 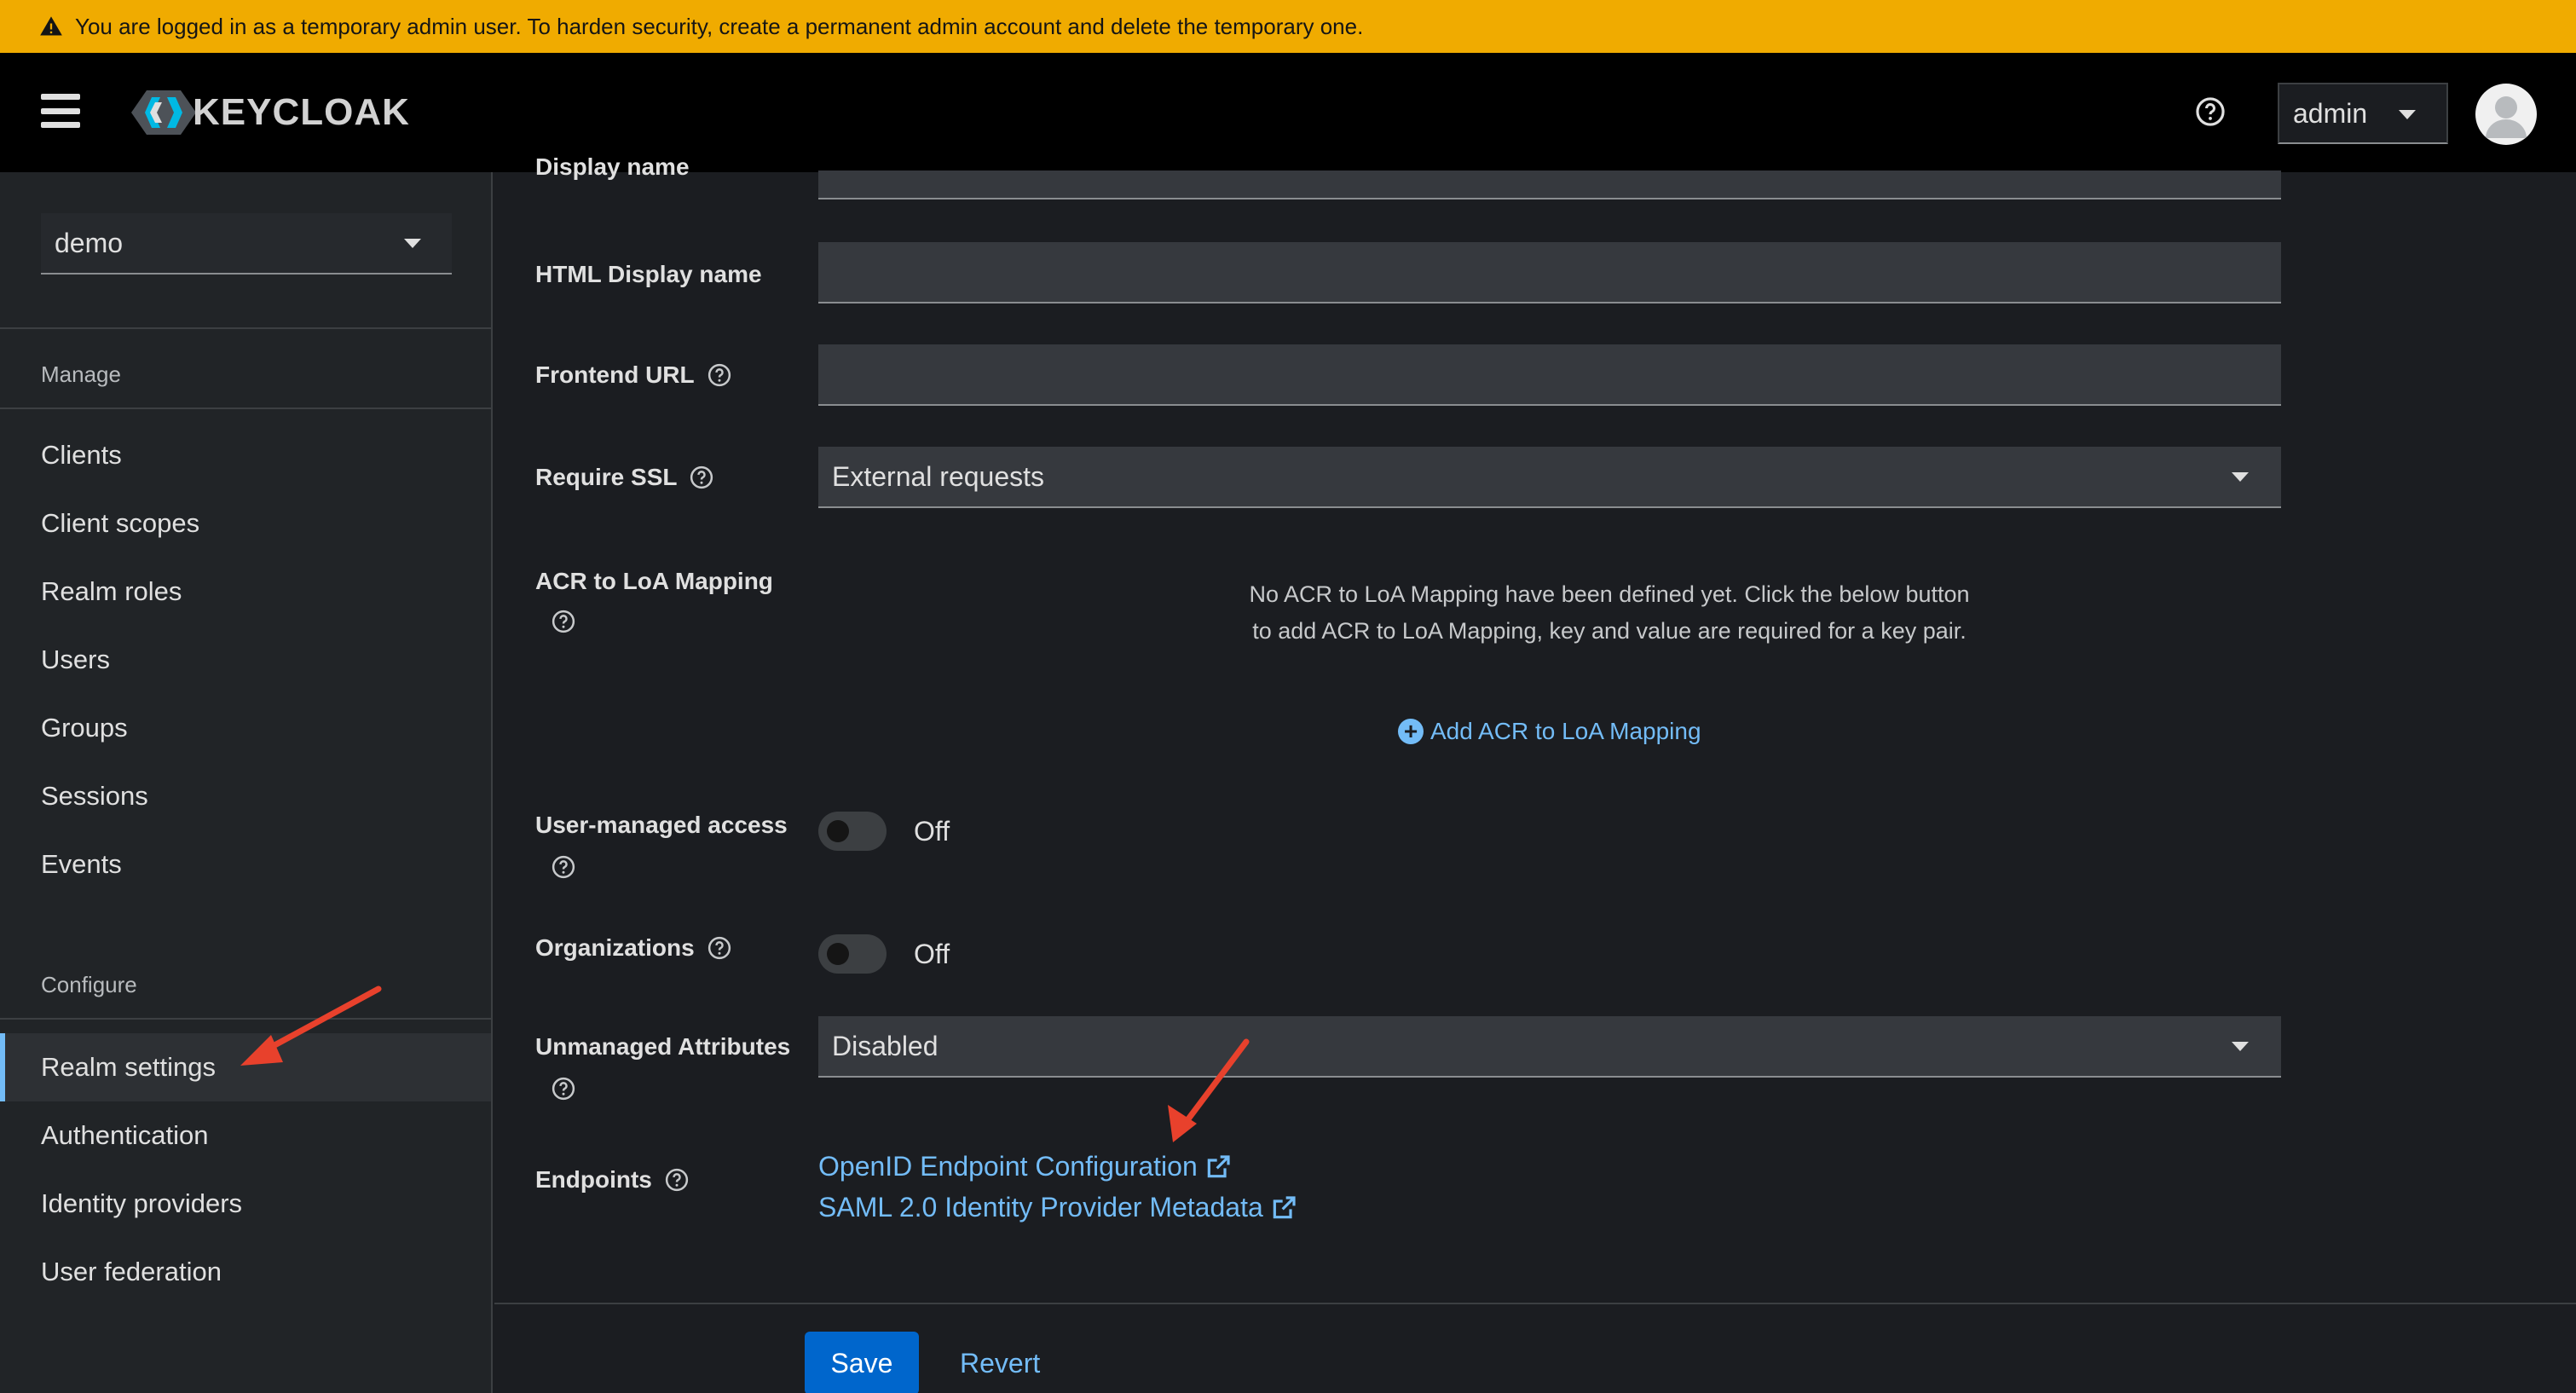 What do you see at coordinates (1549, 272) in the screenshot?
I see `html-display-name-input` at bounding box center [1549, 272].